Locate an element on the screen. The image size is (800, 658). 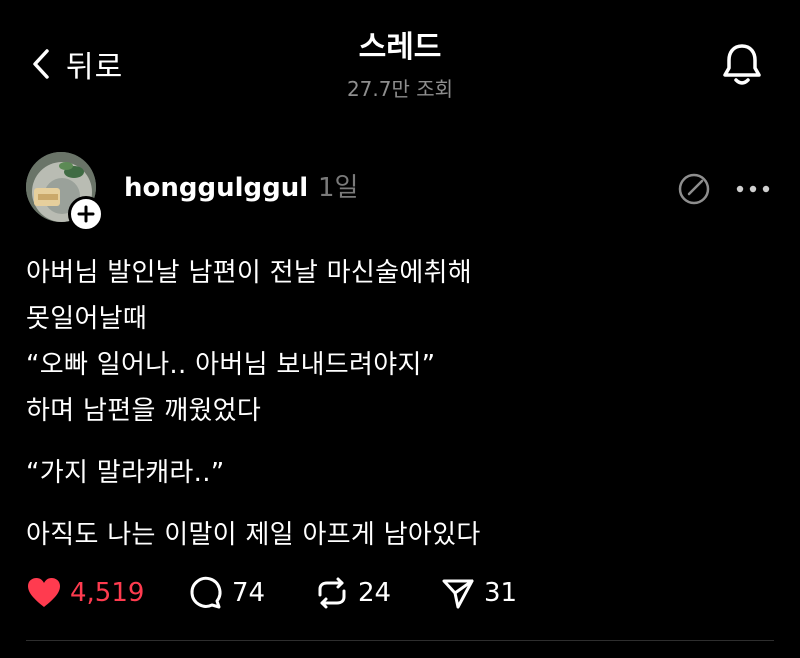
follow-button is located at coordinates (86, 214).